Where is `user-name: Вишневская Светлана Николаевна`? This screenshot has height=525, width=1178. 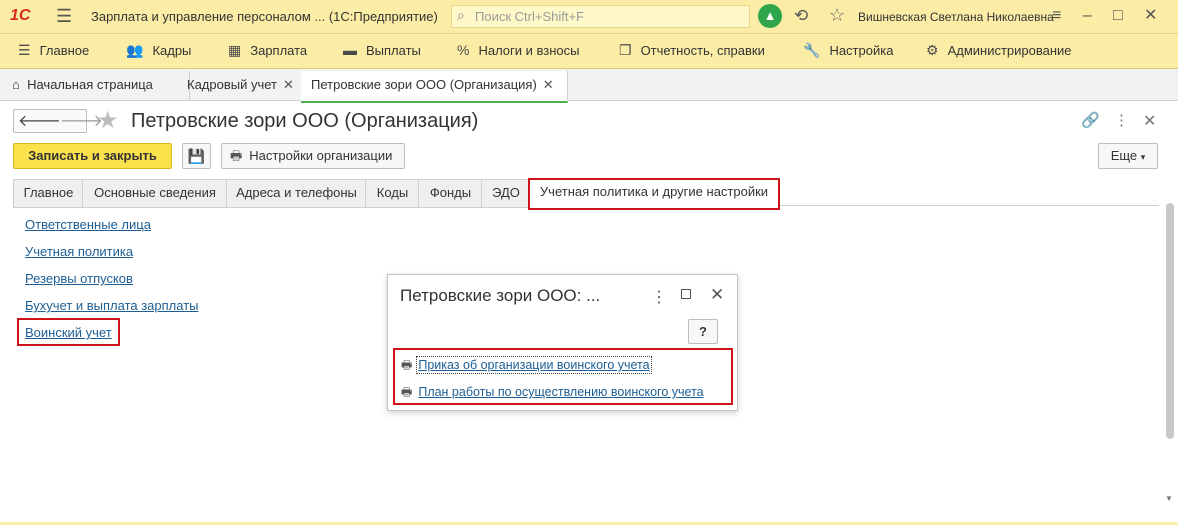 user-name: Вишневская Светлана Николаевна is located at coordinates (956, 17).